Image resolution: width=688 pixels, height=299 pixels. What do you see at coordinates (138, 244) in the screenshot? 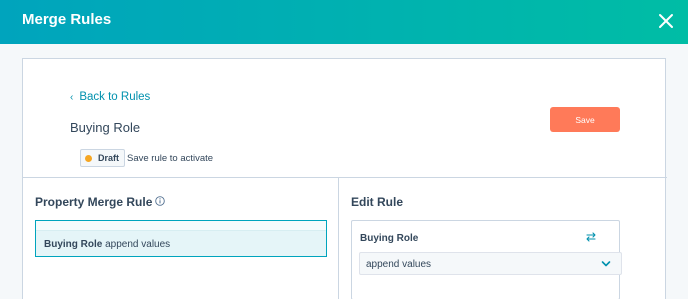
I see `rule-action: append values` at bounding box center [138, 244].